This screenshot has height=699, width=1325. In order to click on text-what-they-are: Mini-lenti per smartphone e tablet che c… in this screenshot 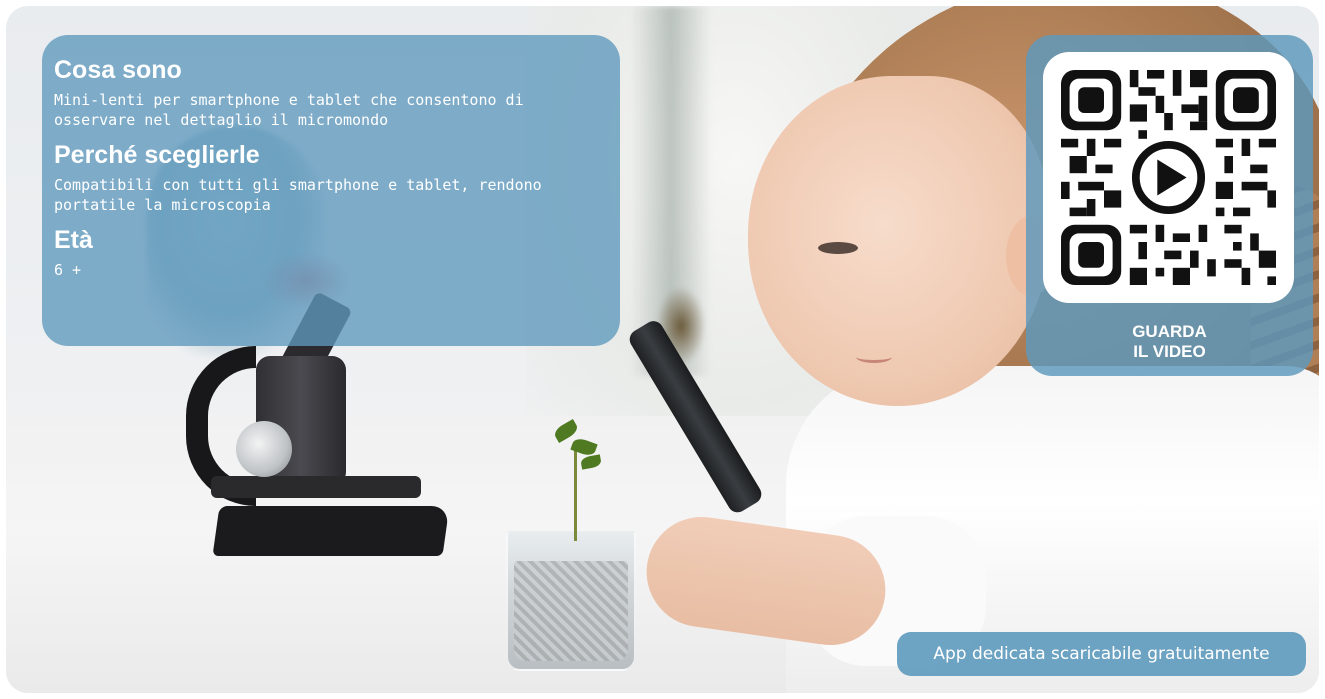, I will do `click(289, 110)`.